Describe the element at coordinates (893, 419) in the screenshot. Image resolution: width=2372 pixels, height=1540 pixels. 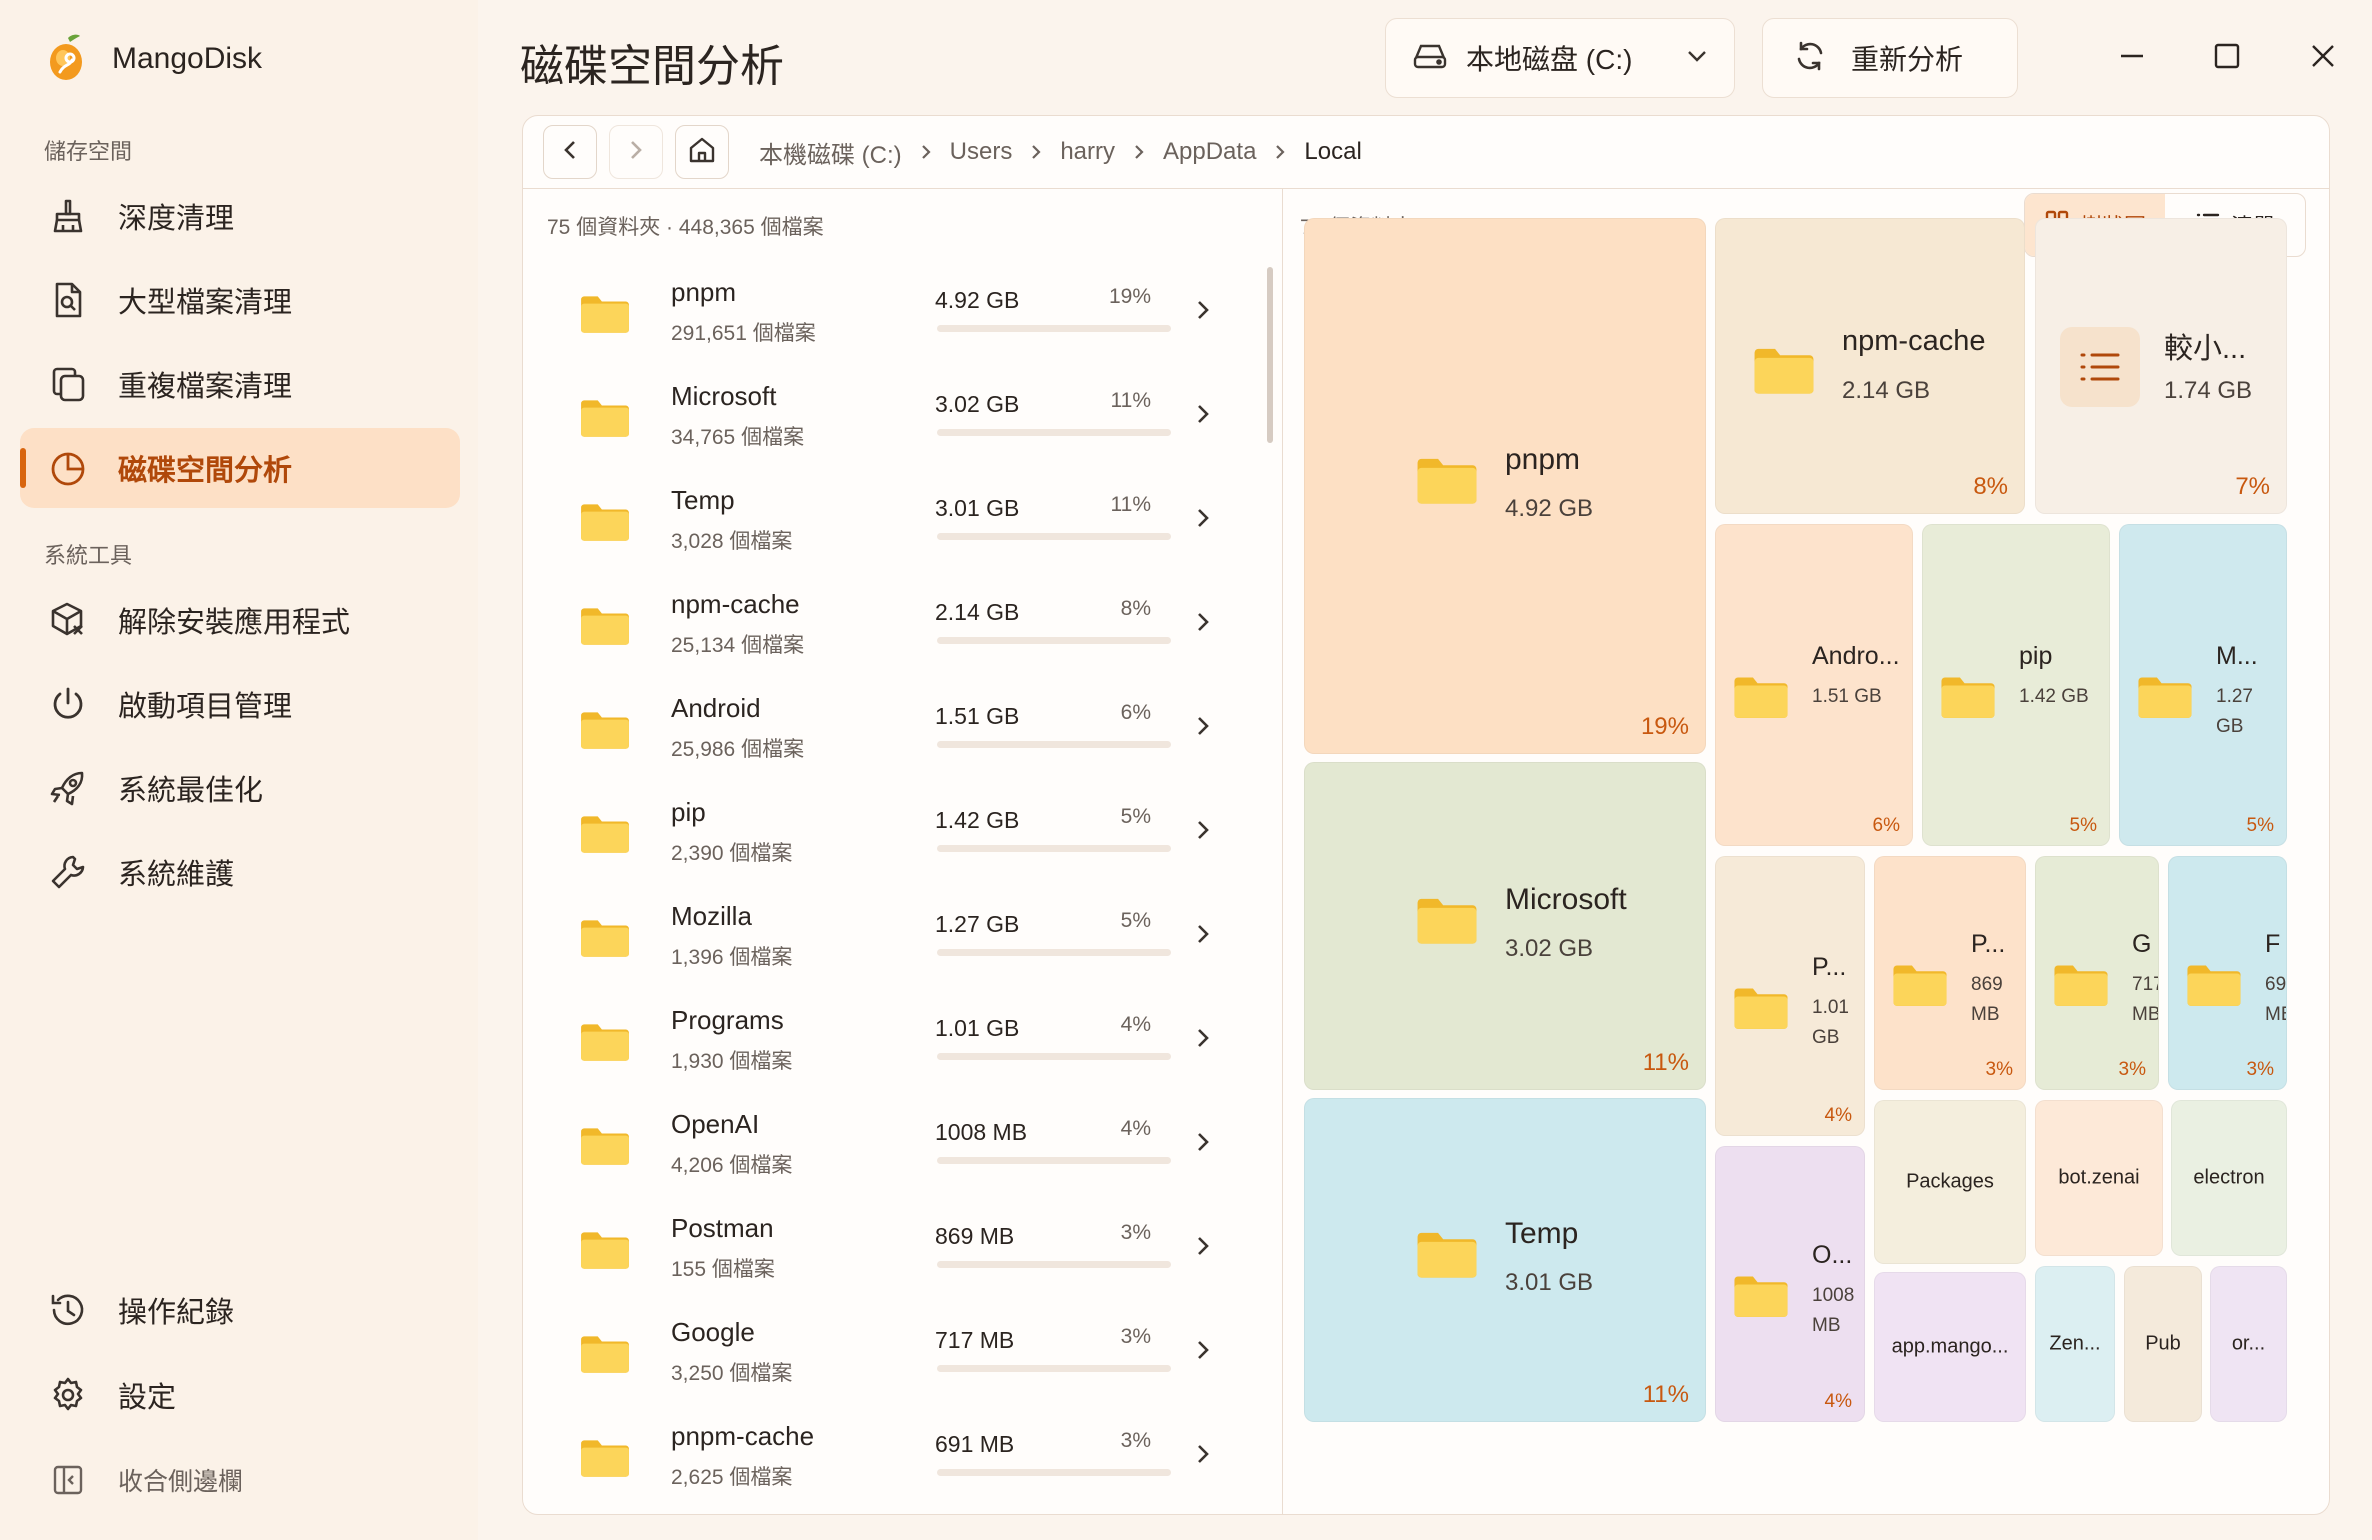
I see `folder-row: Microsoft 34,765 個檔案 3.02 GB 11%` at that location.